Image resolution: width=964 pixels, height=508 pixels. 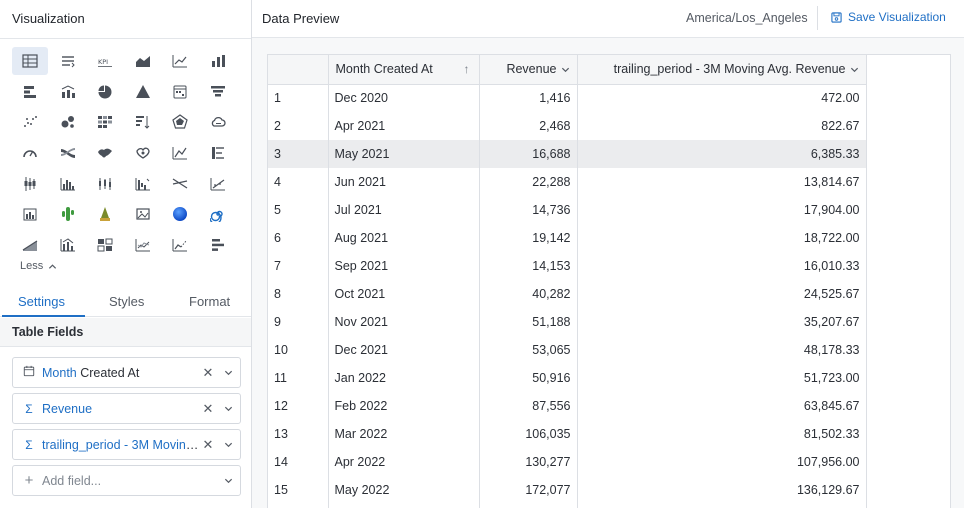 I want to click on viz-type-sorted-bar-button, so click(x=143, y=122).